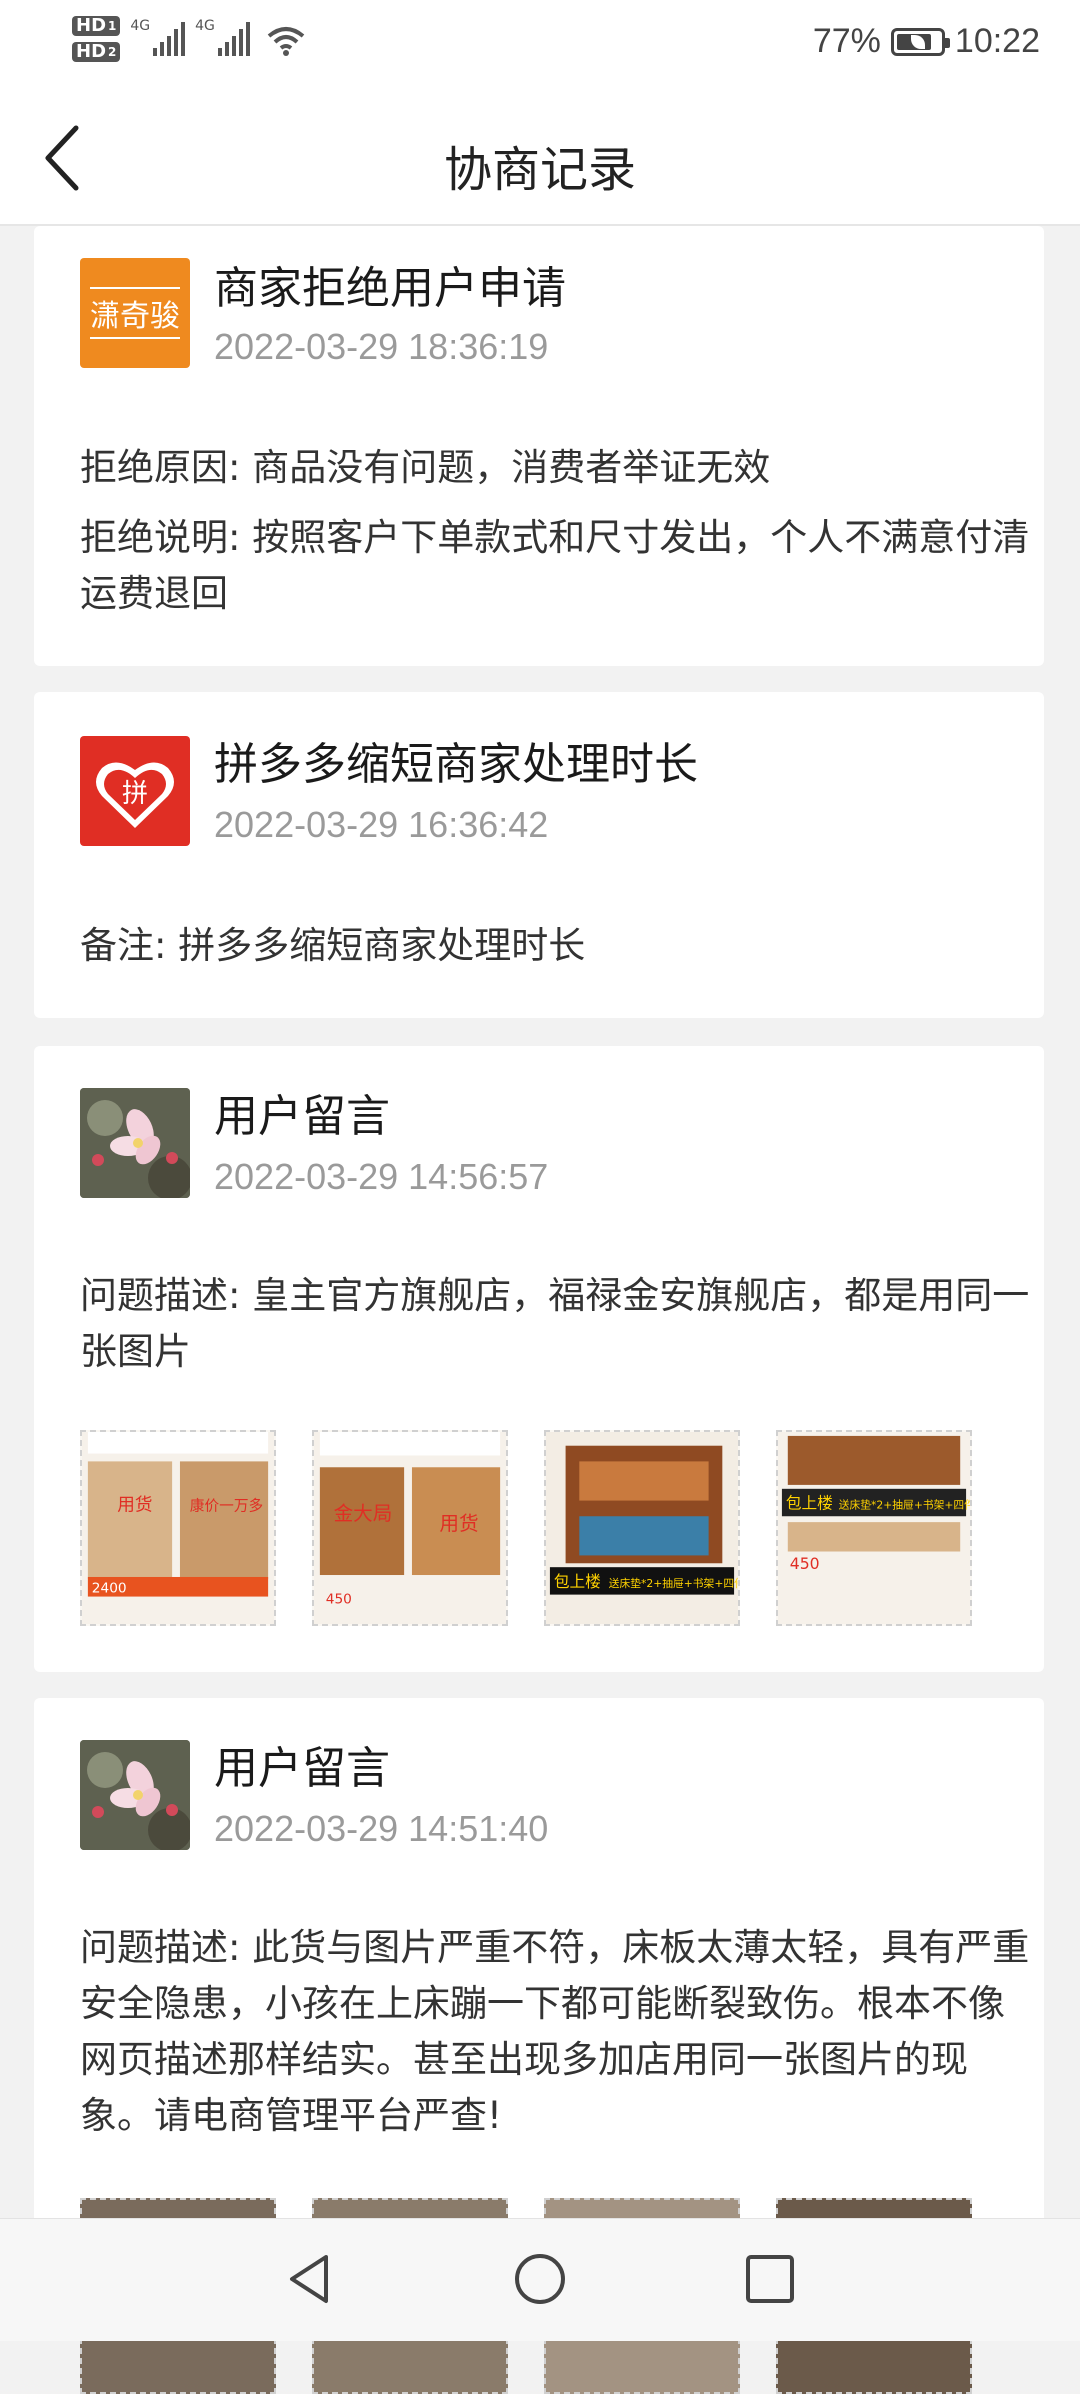 The height and width of the screenshot is (2394, 1080). What do you see at coordinates (555, 1323) in the screenshot?
I see `problem-description: 问题描述: 皇主官方旗舰店，福禄金安旗舰店，都是用同一张图片` at bounding box center [555, 1323].